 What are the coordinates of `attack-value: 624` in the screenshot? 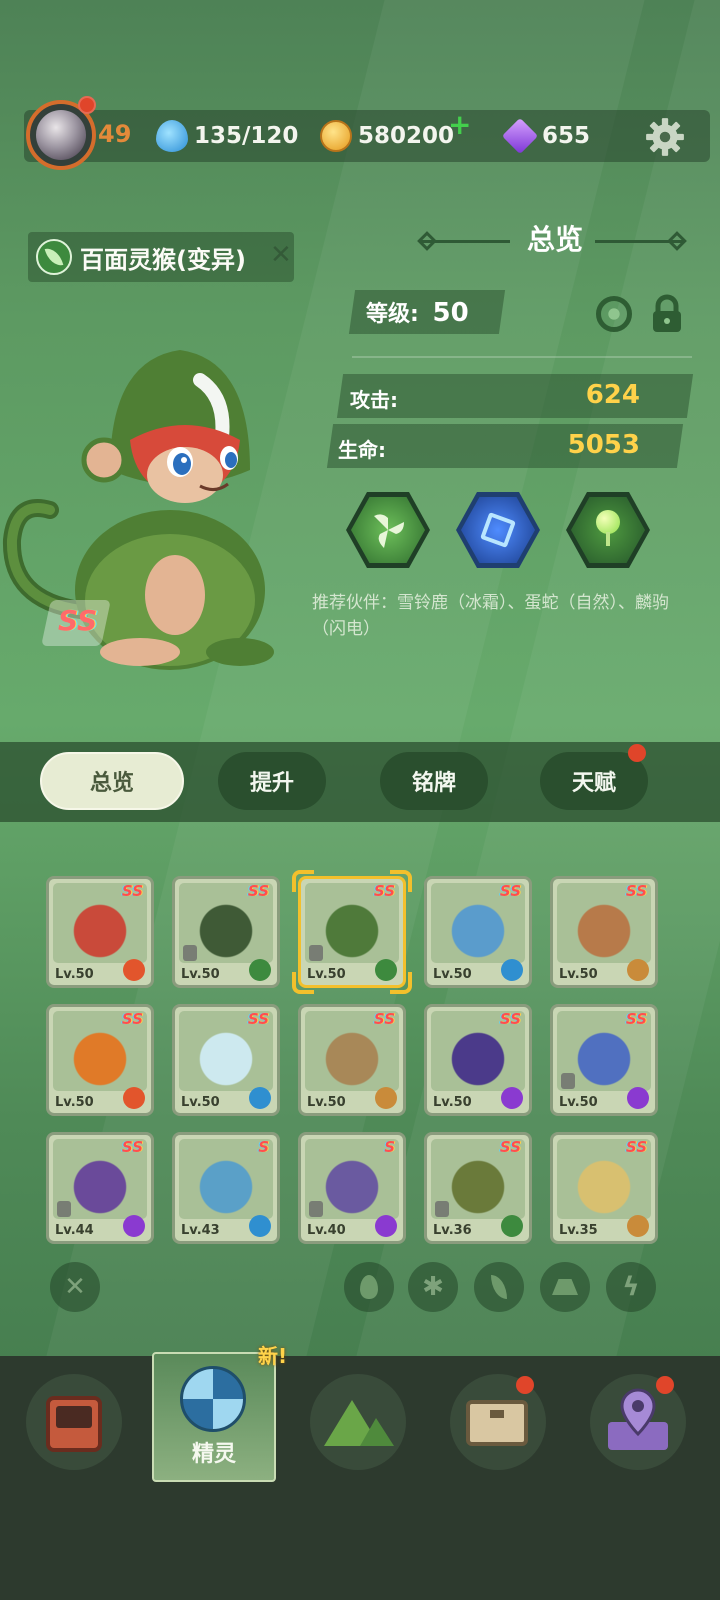 It's located at (612, 395).